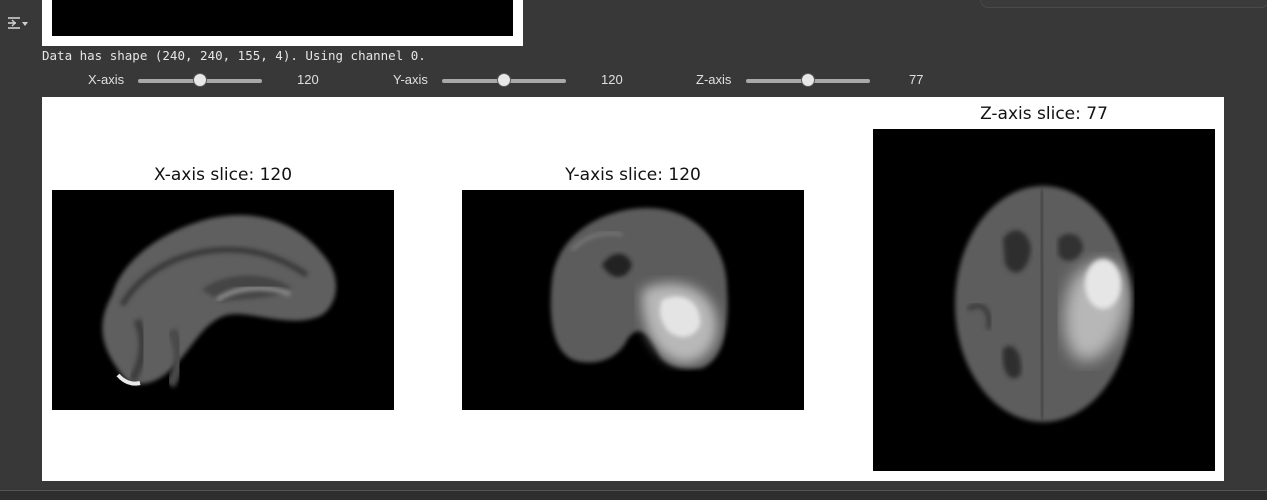 This screenshot has height=500, width=1267. Describe the element at coordinates (1044, 114) in the screenshot. I see `z-slice-title: Z-axis slice: 77` at that location.